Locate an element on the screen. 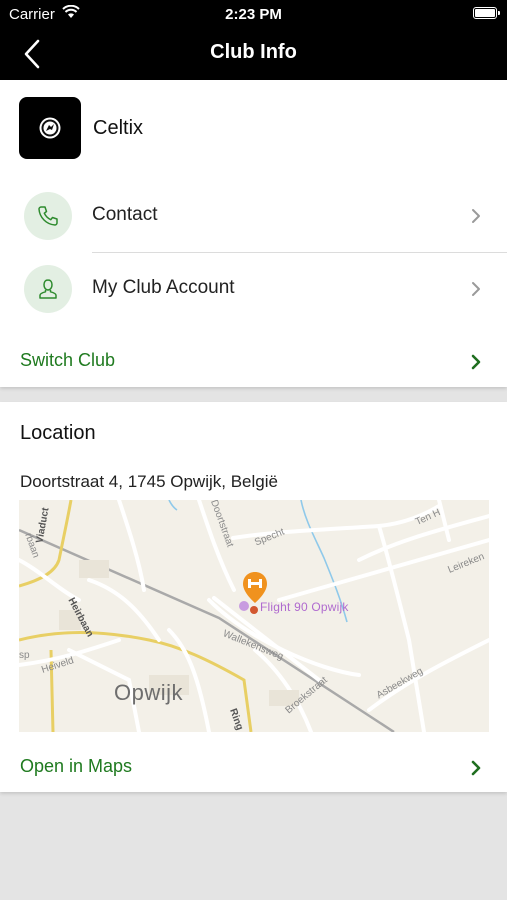  open-in-maps-row: Open in Maps is located at coordinates (253, 766).